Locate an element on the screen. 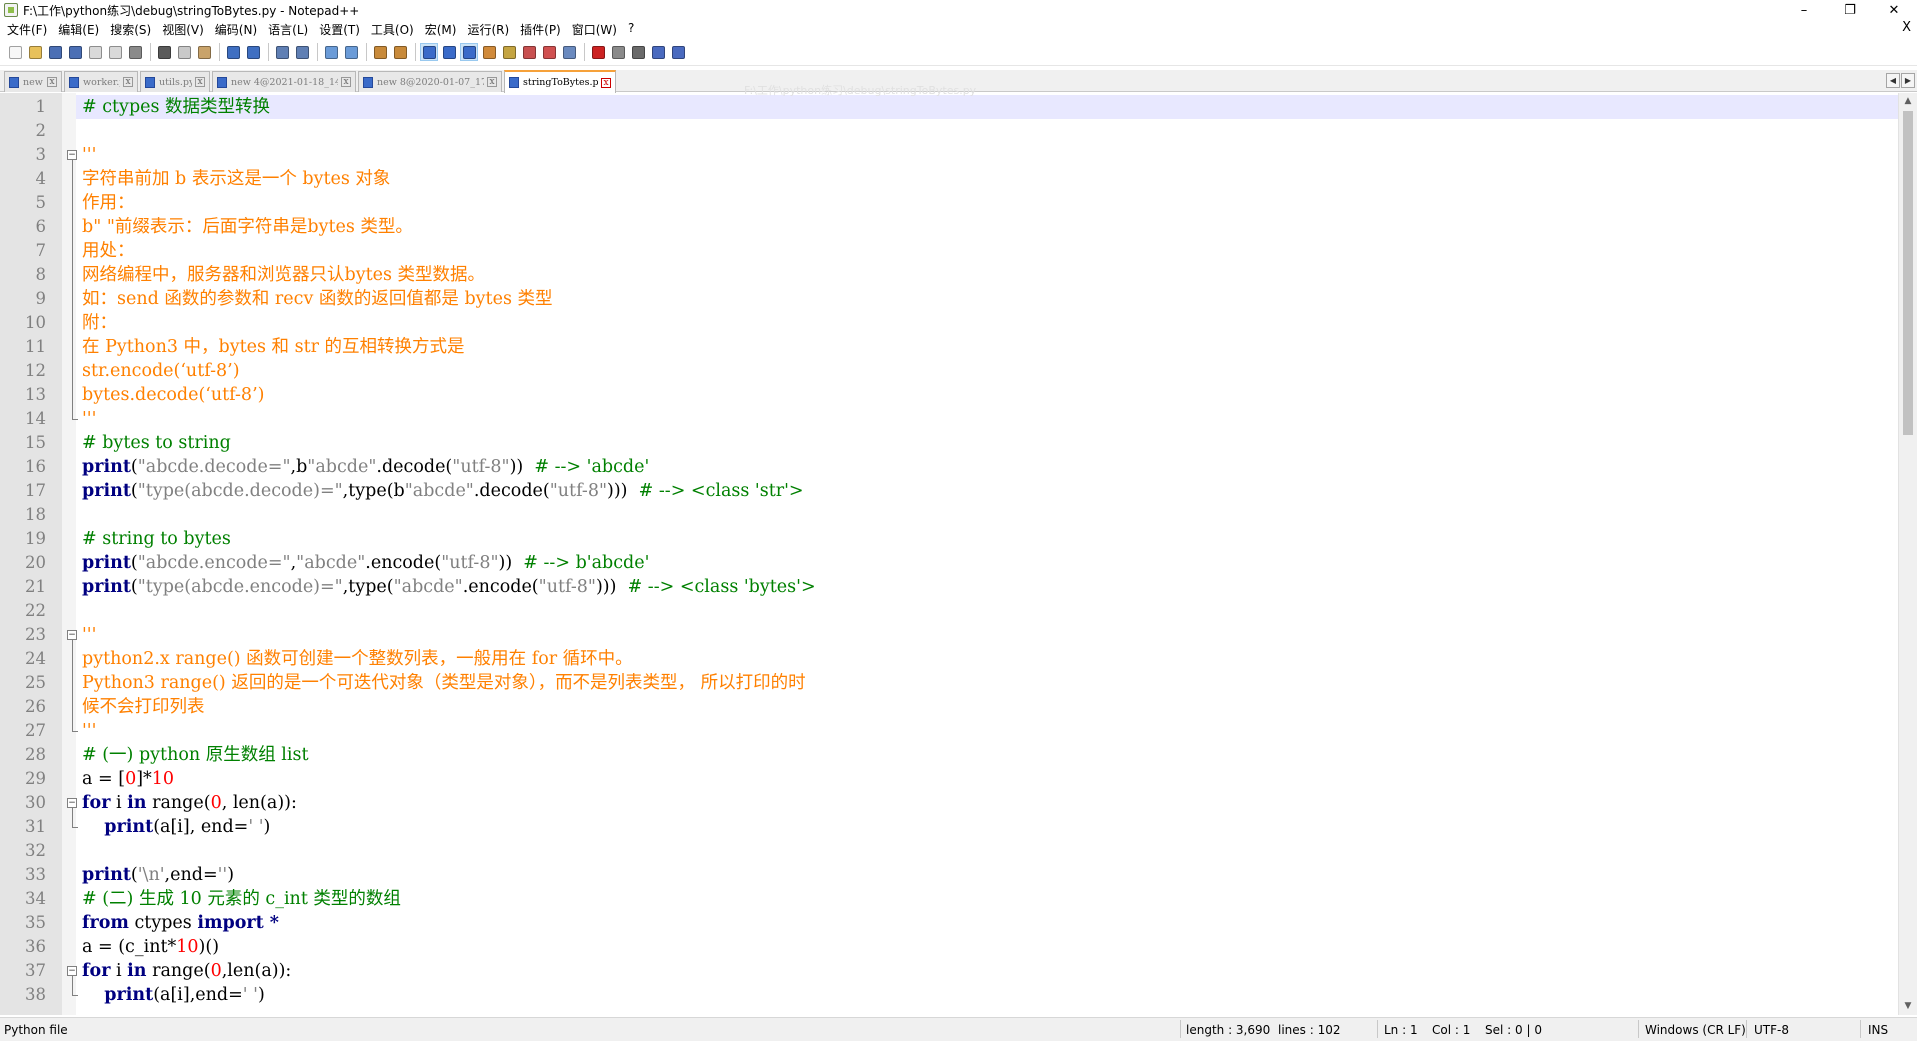 The height and width of the screenshot is (1041, 1917). code-line: bytes.decode(‘utf-8’) is located at coordinates (173, 395).